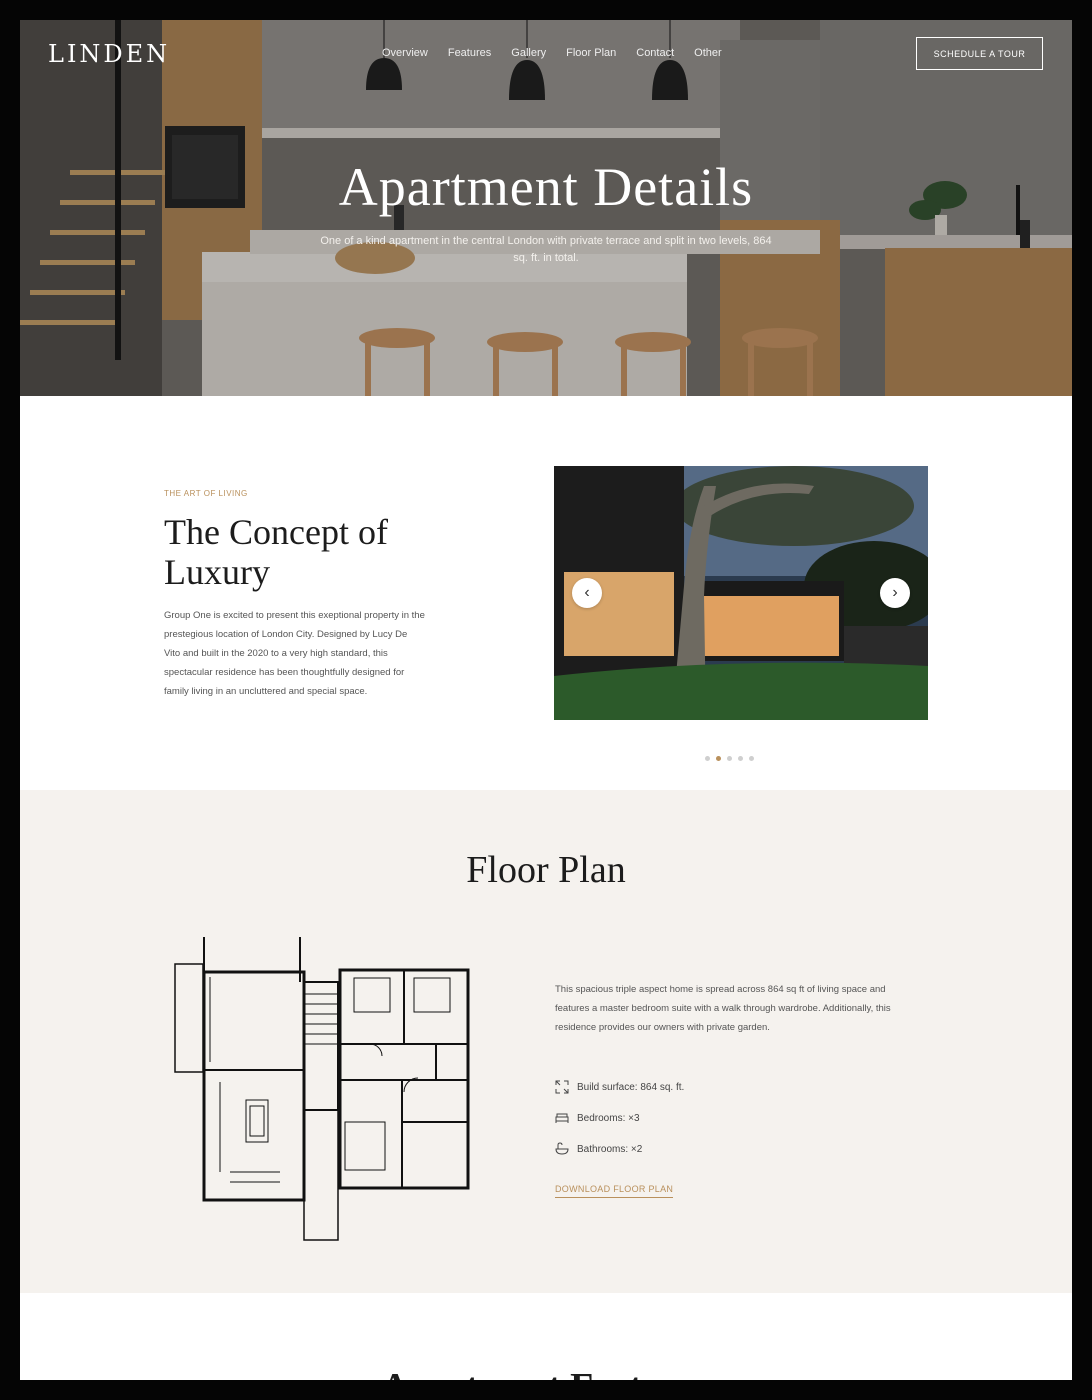  I want to click on spec-bedrooms: Bedrooms: ×3, so click(597, 1118).